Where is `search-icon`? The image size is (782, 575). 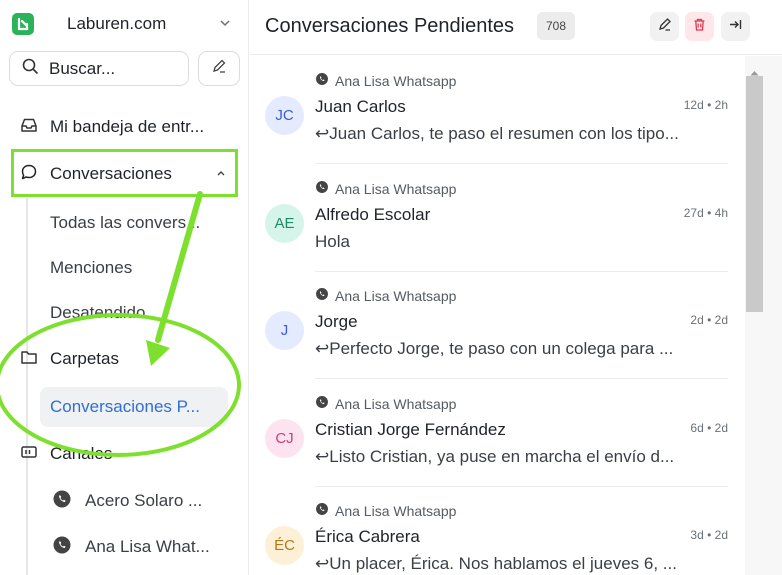
search-icon is located at coordinates (30, 69).